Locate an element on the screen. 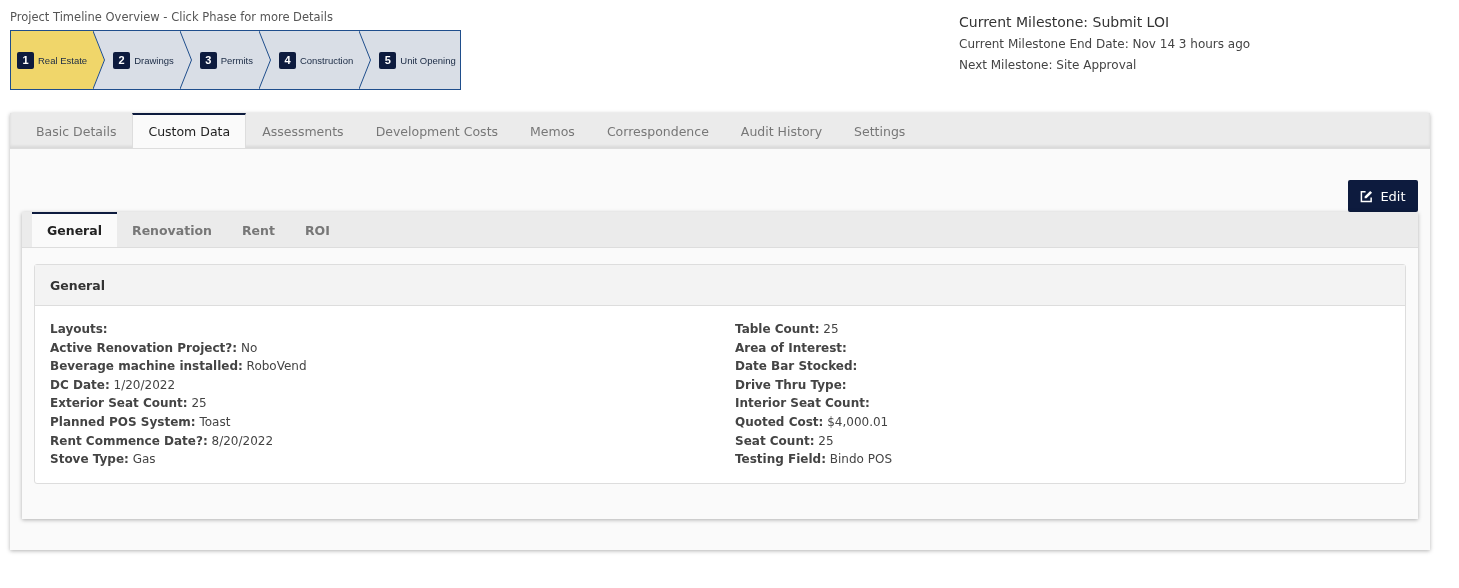  field-text: Exterior Seat Count: 25 is located at coordinates (129, 404).